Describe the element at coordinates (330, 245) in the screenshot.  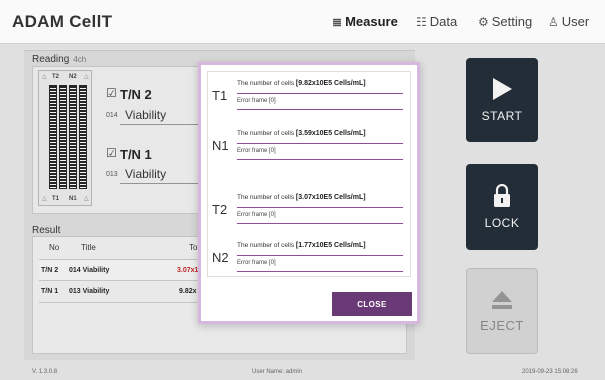
I see `entry-value: [1.77x10E5 Cells/mL]` at that location.